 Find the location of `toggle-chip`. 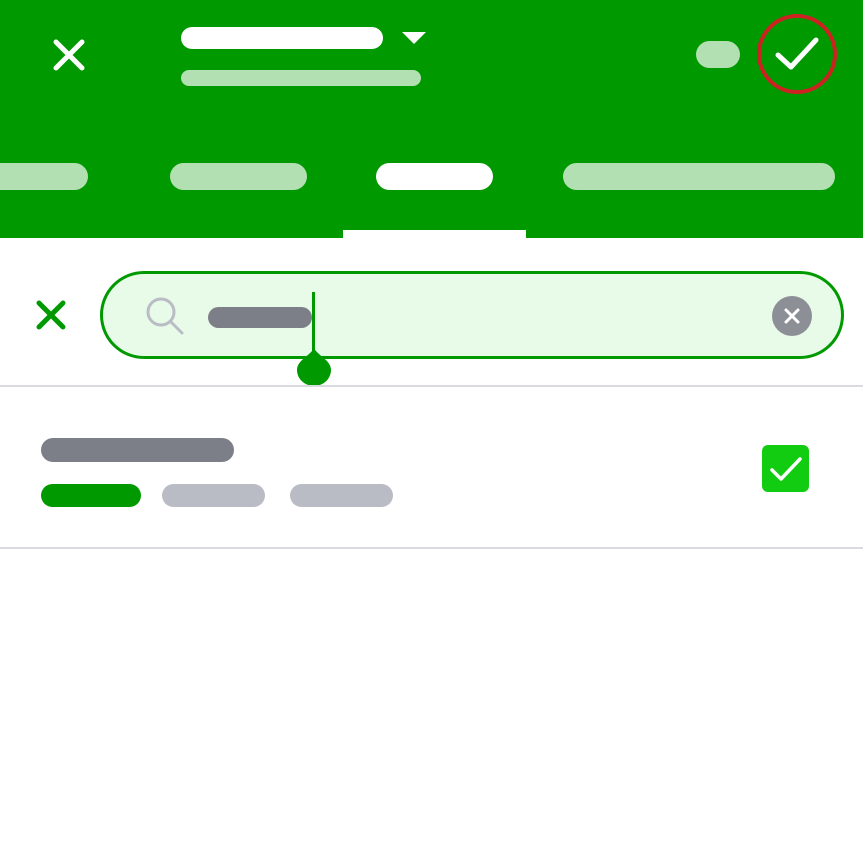

toggle-chip is located at coordinates (718, 54).